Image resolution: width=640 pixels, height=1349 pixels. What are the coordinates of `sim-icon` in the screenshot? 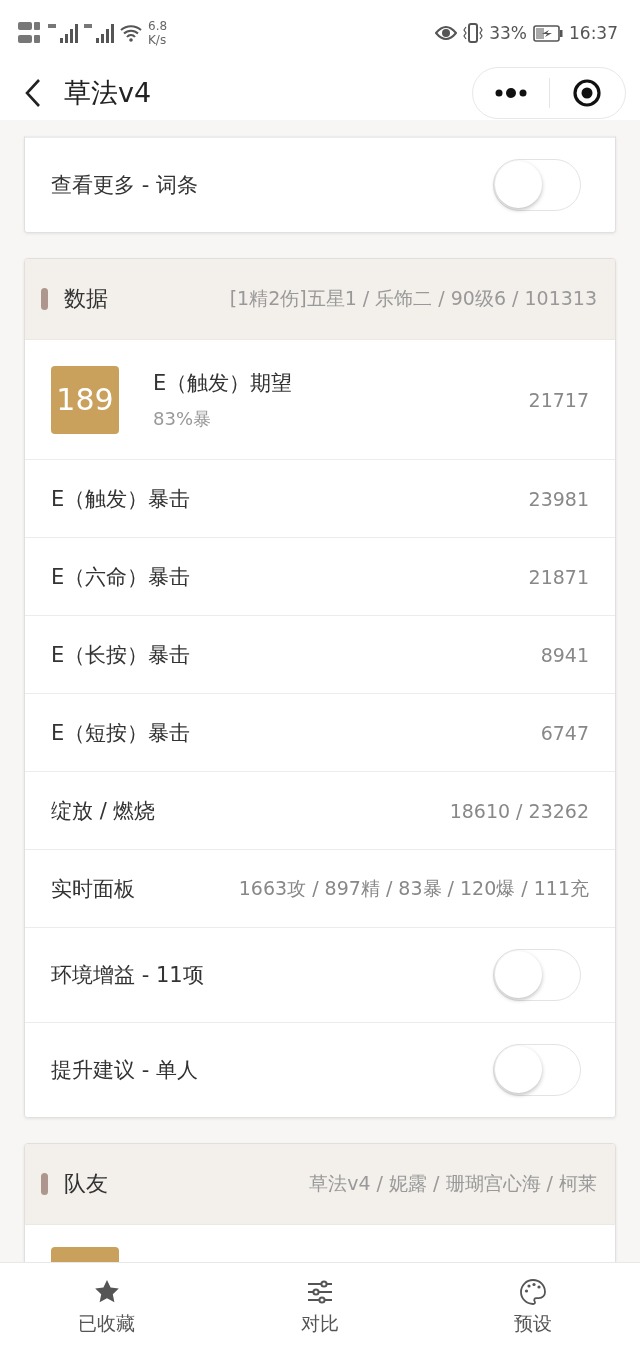 It's located at (30, 33).